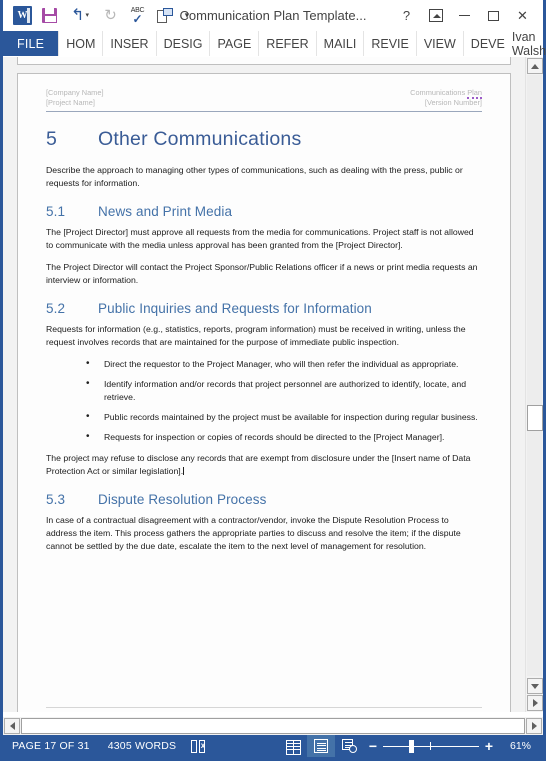 The width and height of the screenshot is (546, 761). Describe the element at coordinates (128, 43) in the screenshot. I see `tab-insert: INSER` at that location.